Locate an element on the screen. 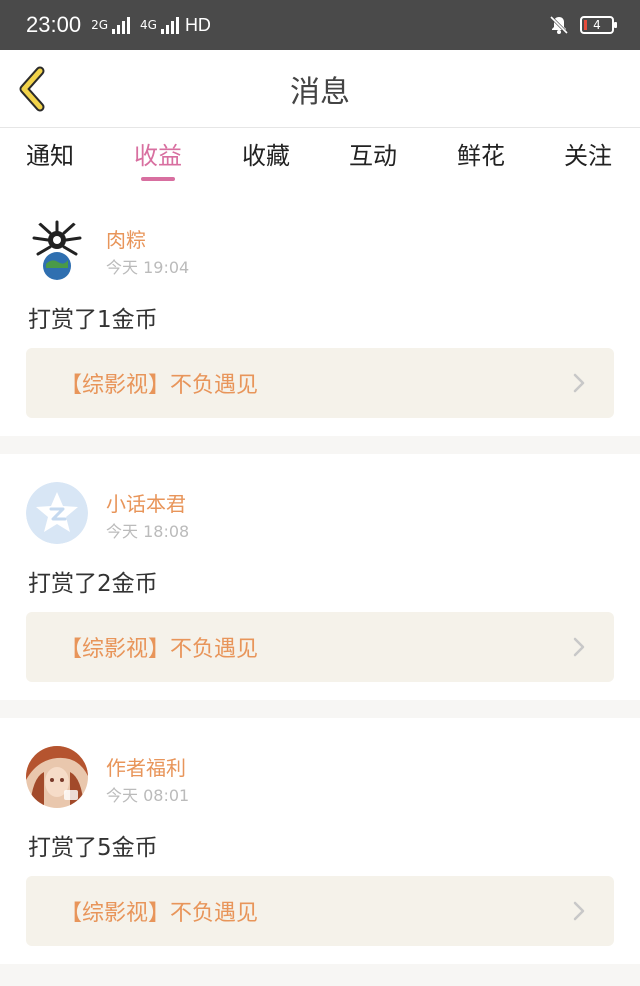 The image size is (640, 986). signal-4g: 4G is located at coordinates (159, 25).